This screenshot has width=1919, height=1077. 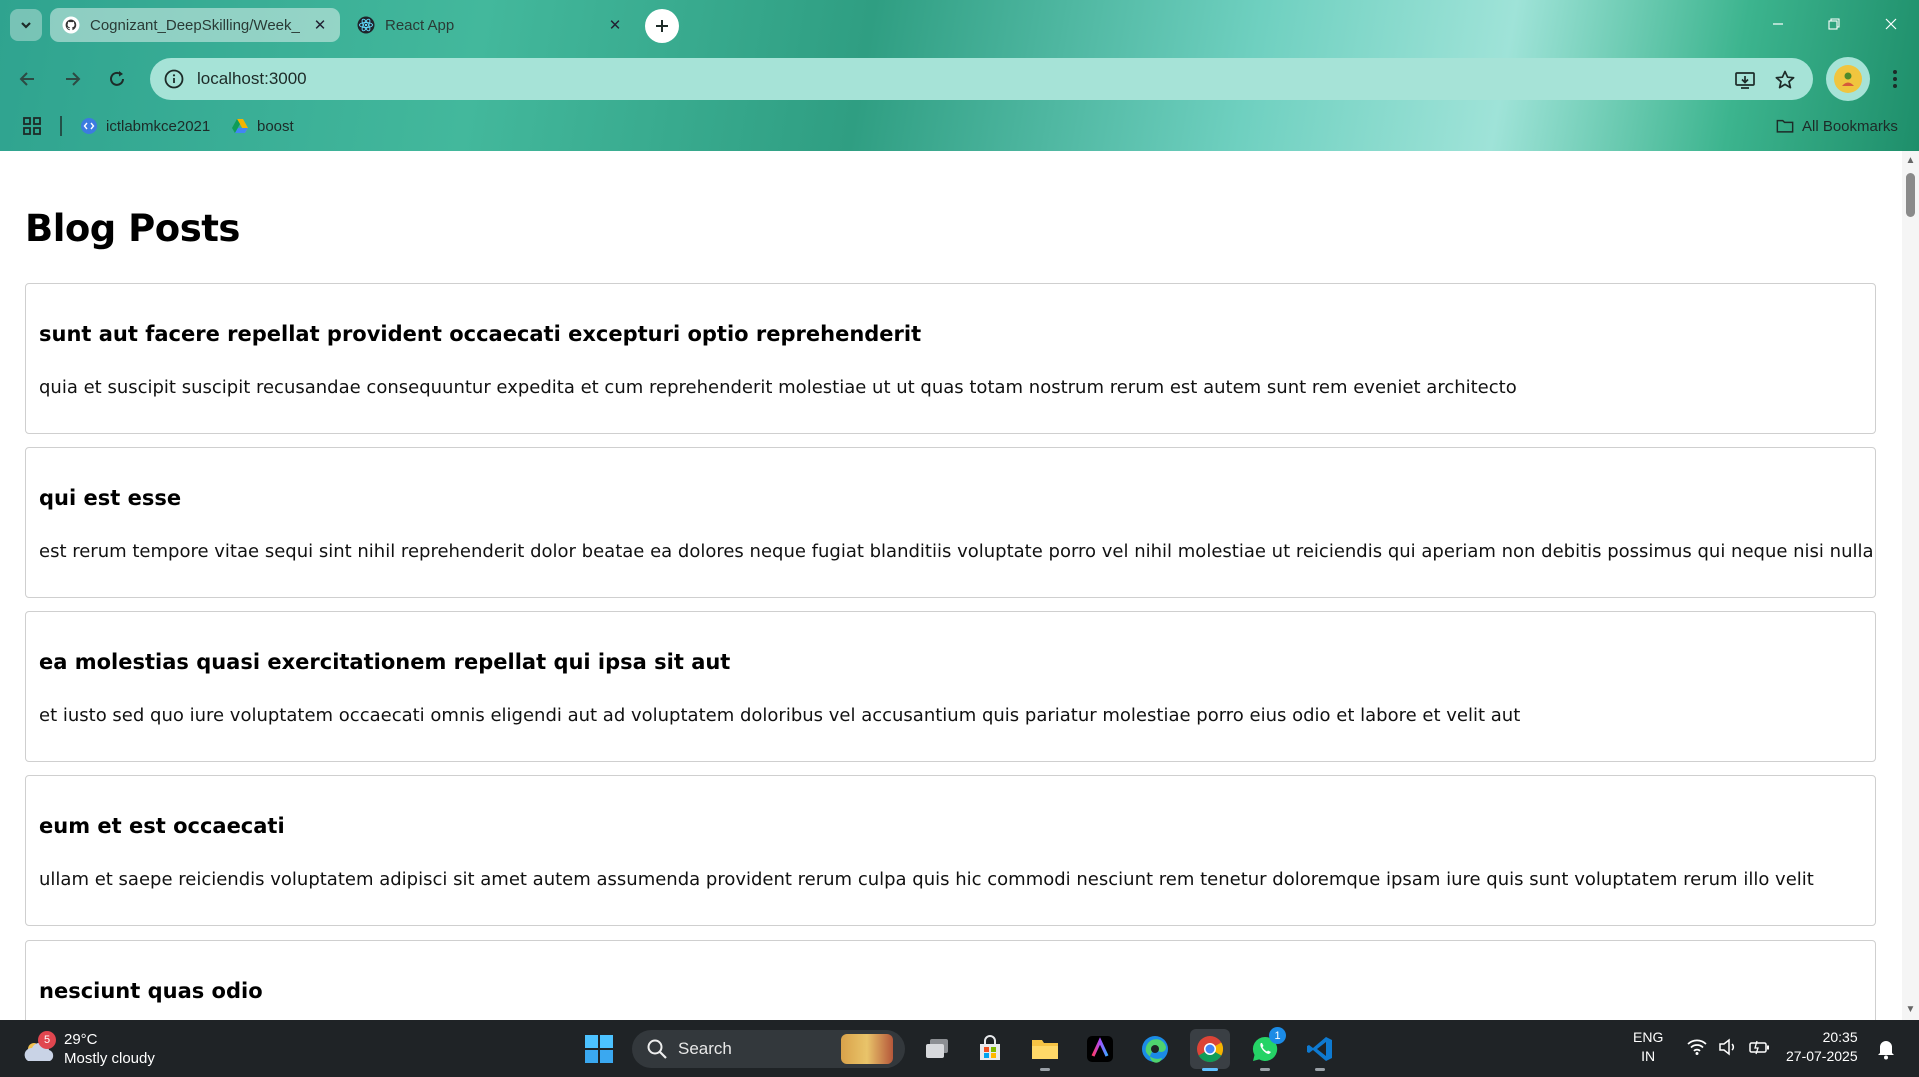 I want to click on profile-avatar-icon, so click(x=1848, y=79).